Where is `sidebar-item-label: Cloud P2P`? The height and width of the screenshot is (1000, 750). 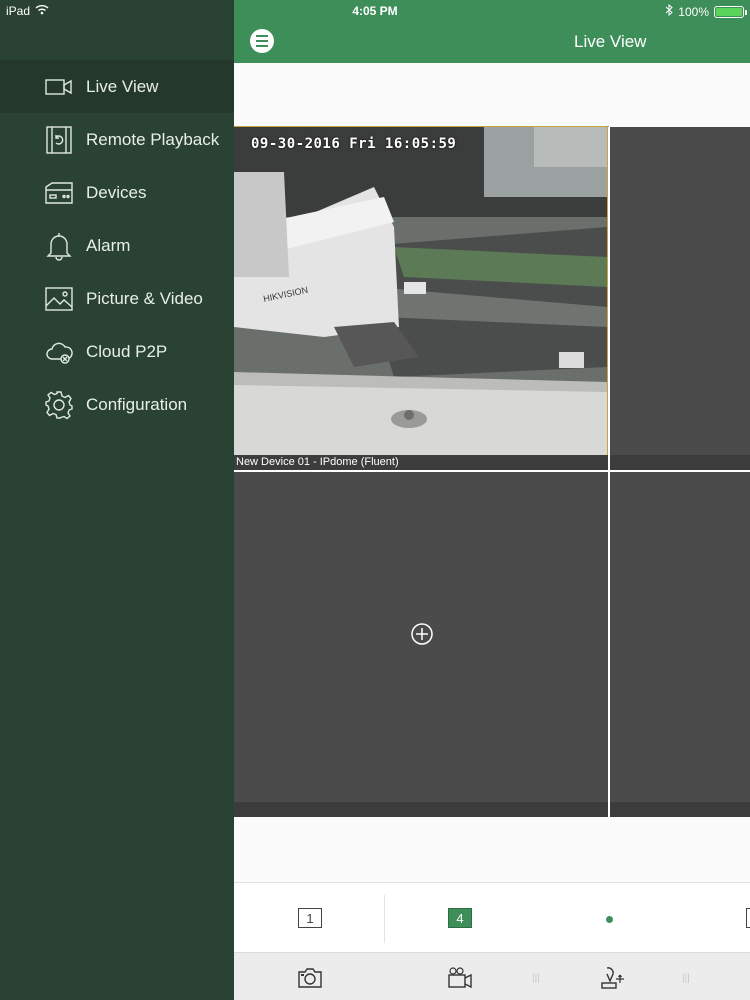
sidebar-item-label: Cloud P2P is located at coordinates (127, 351).